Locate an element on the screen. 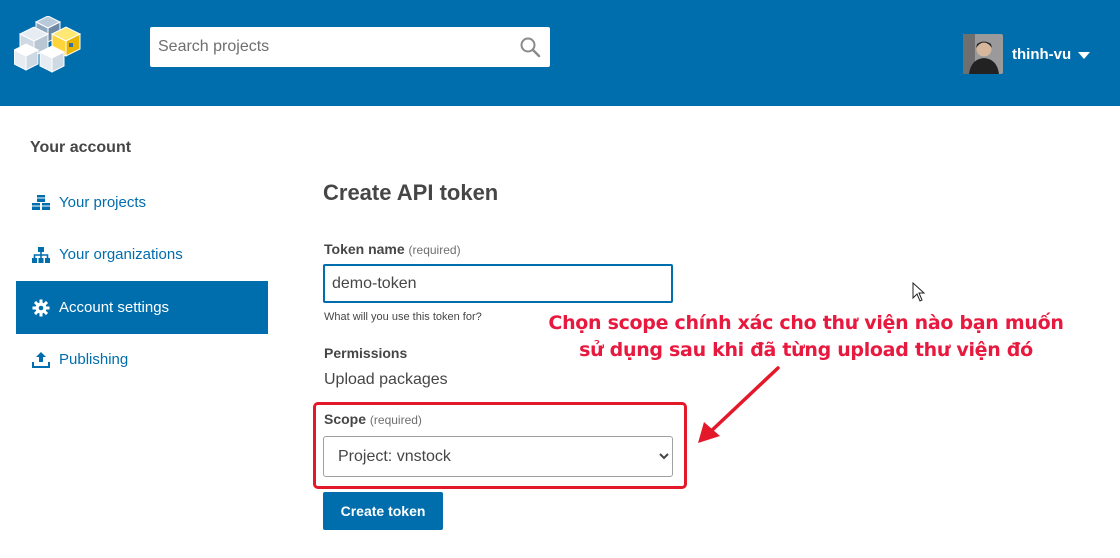 This screenshot has height=558, width=1120. scope-label: Scope (required) is located at coordinates (373, 419).